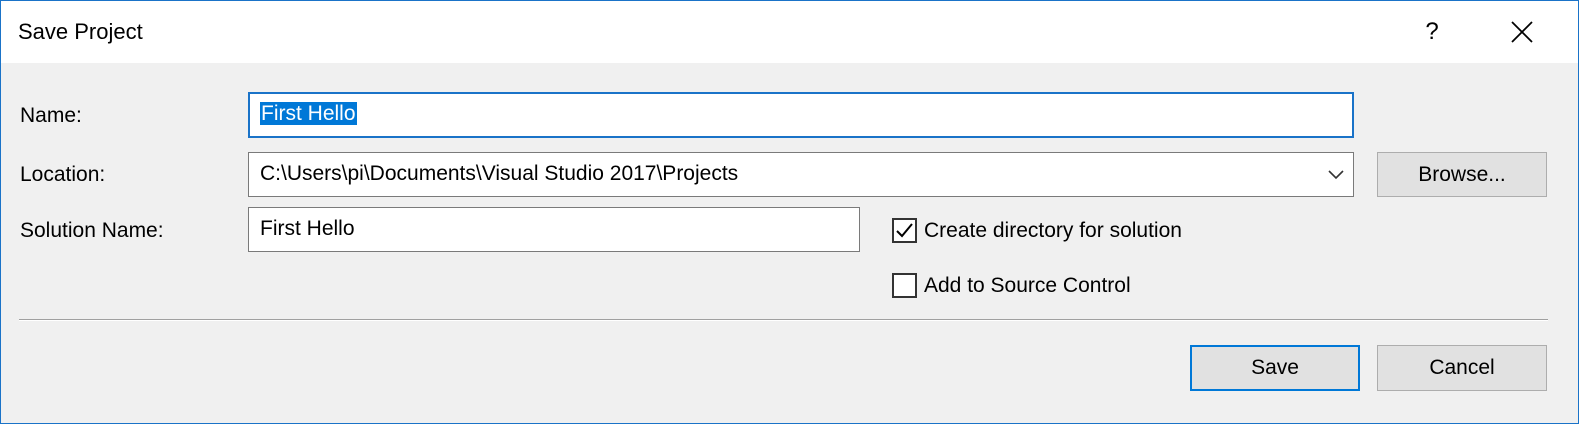 The image size is (1579, 424). I want to click on close-button, so click(1522, 32).